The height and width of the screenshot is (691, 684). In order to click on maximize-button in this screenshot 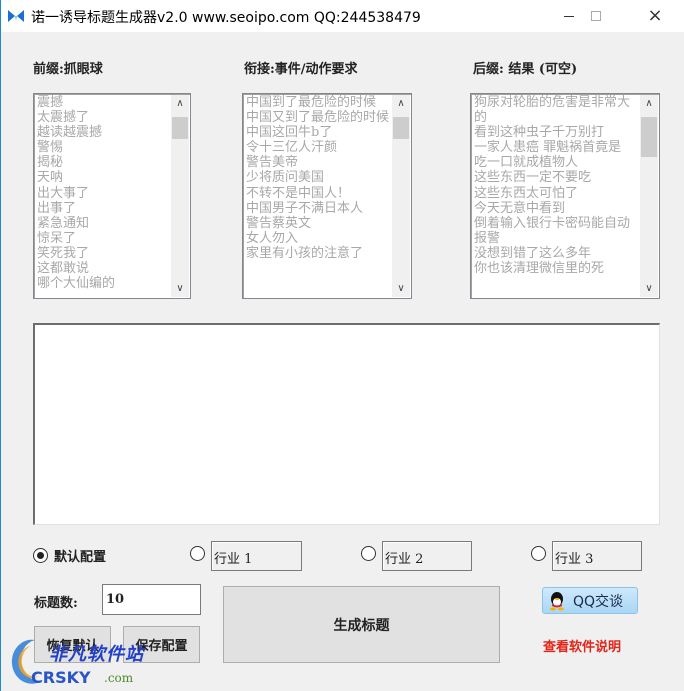, I will do `click(596, 16)`.